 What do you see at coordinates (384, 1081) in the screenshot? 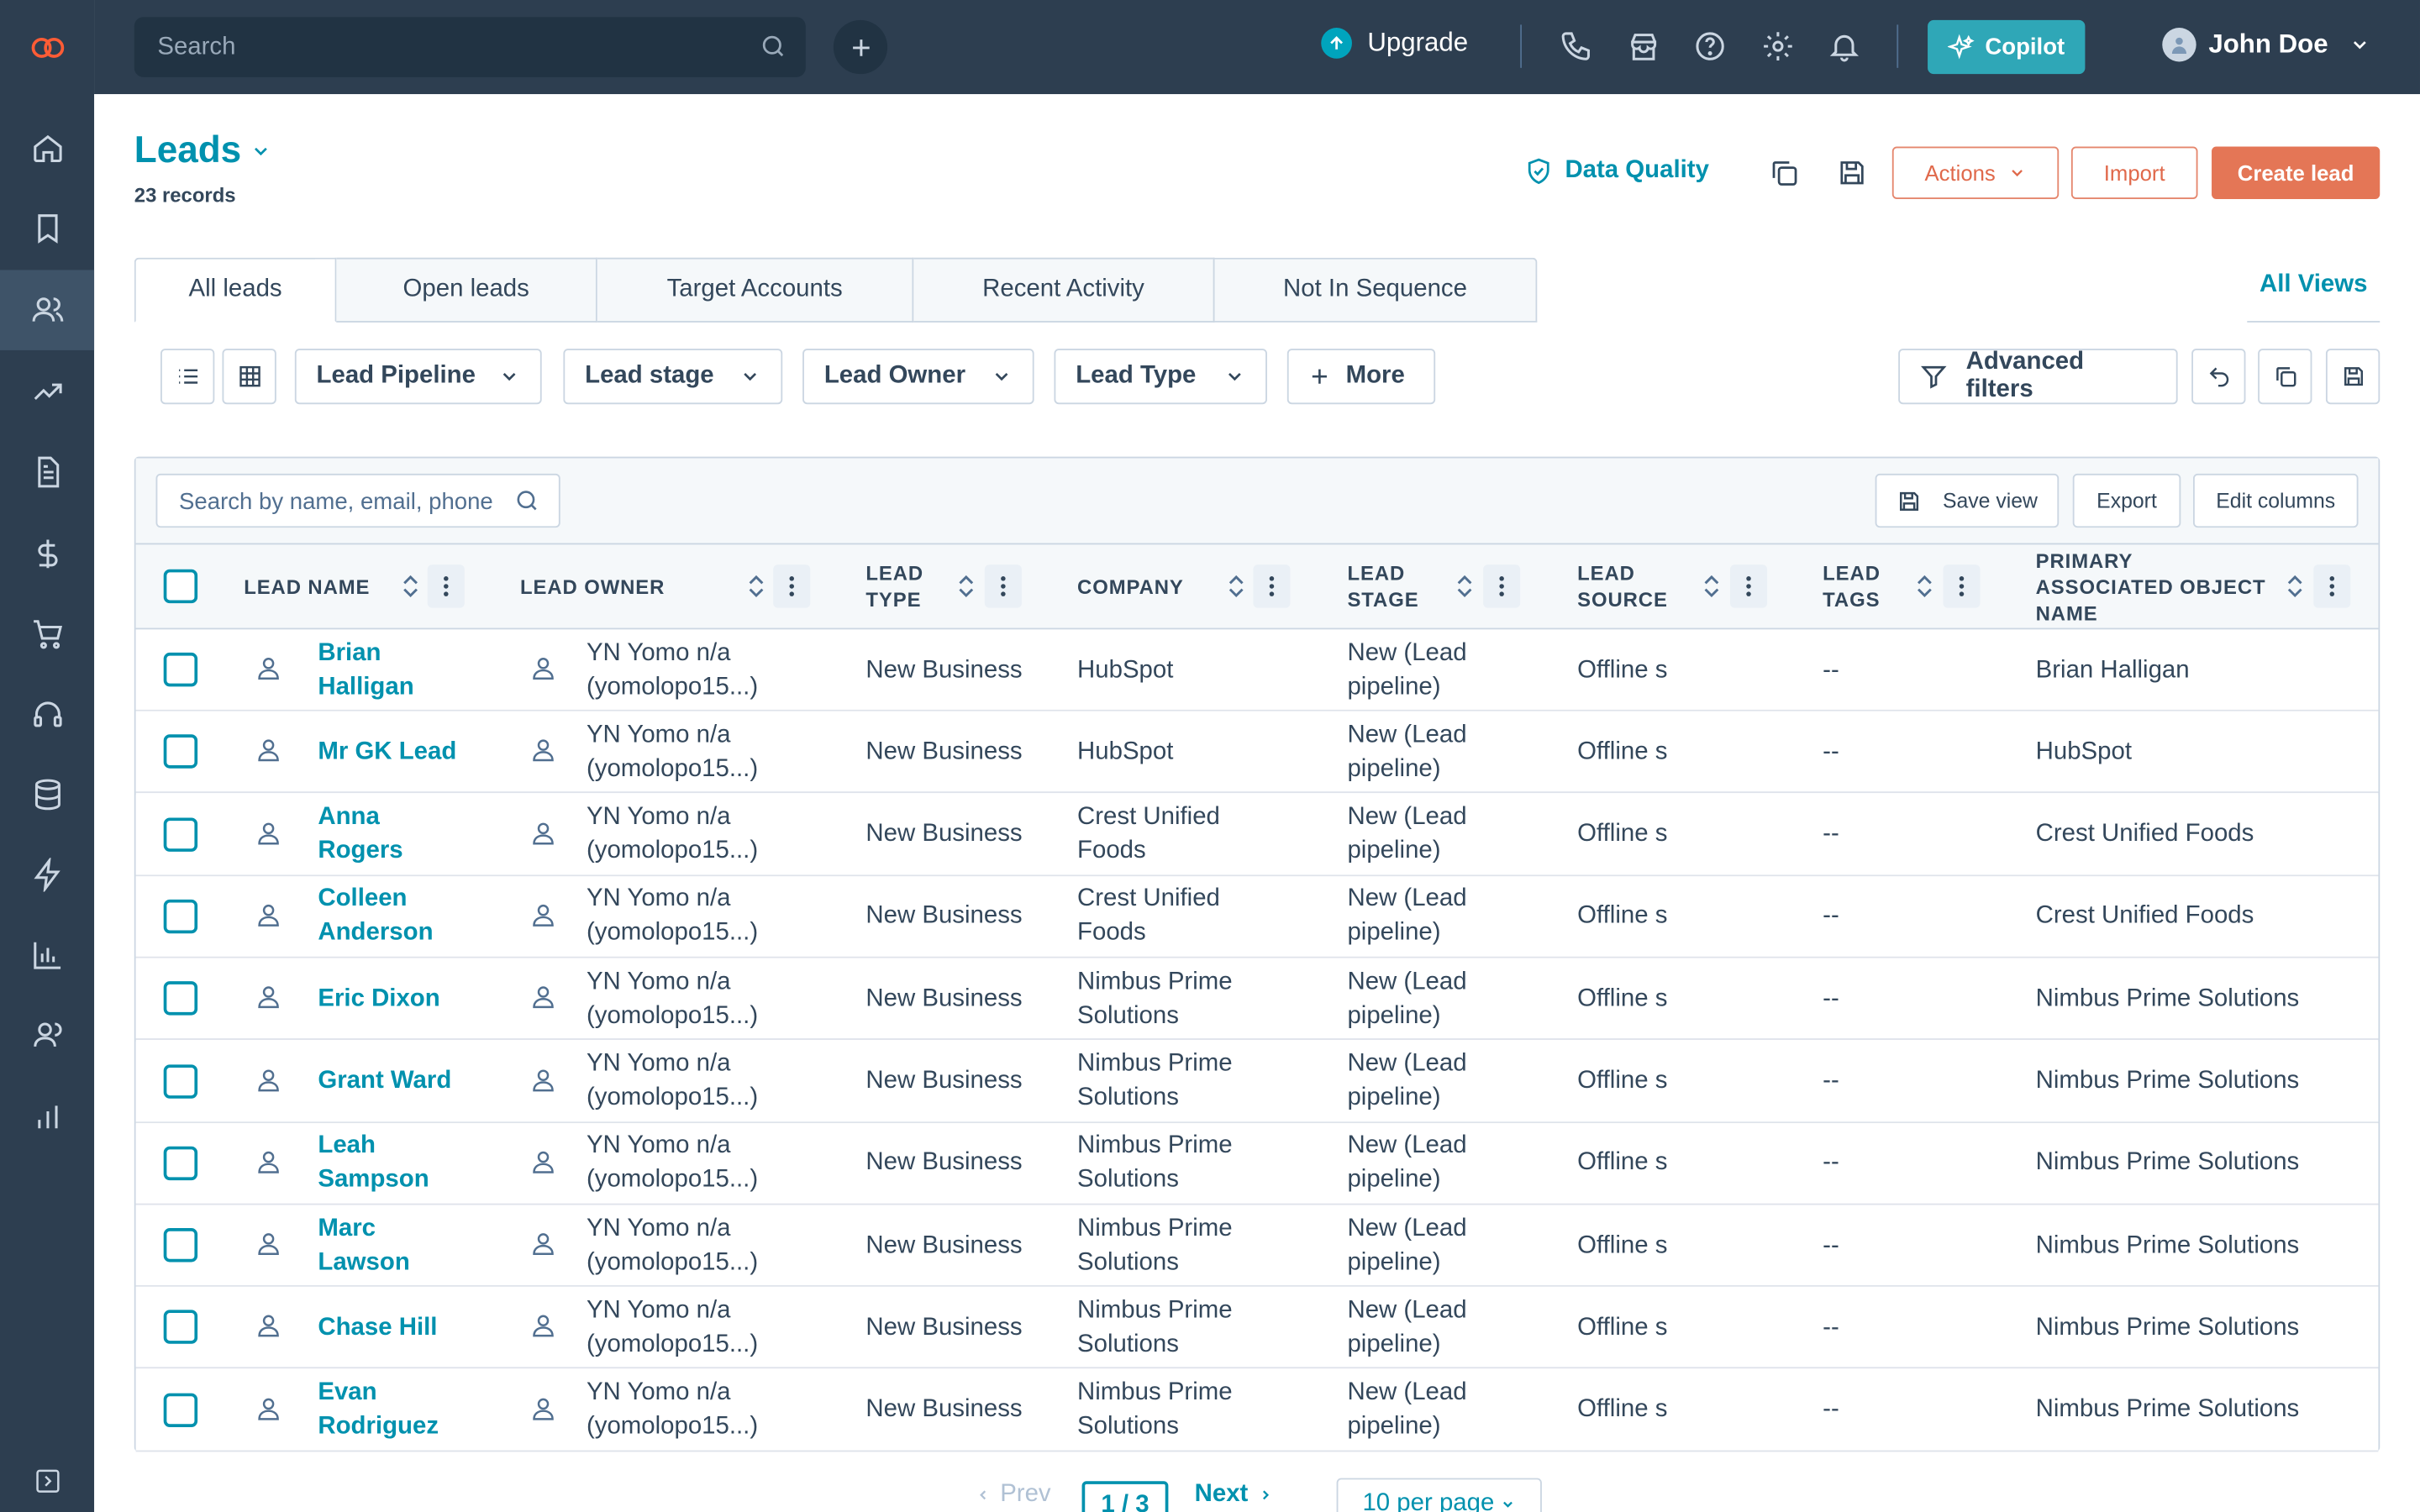
I see `lead-name-link: Grant Ward` at bounding box center [384, 1081].